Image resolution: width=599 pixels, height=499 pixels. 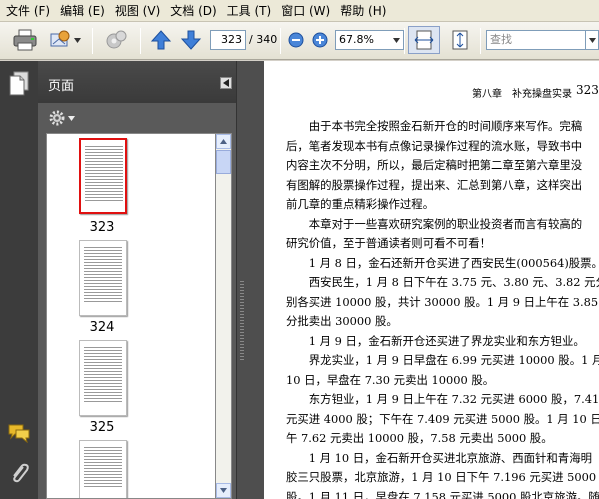 I want to click on running-head: 第八章 补充操盘实录, so click(x=522, y=94).